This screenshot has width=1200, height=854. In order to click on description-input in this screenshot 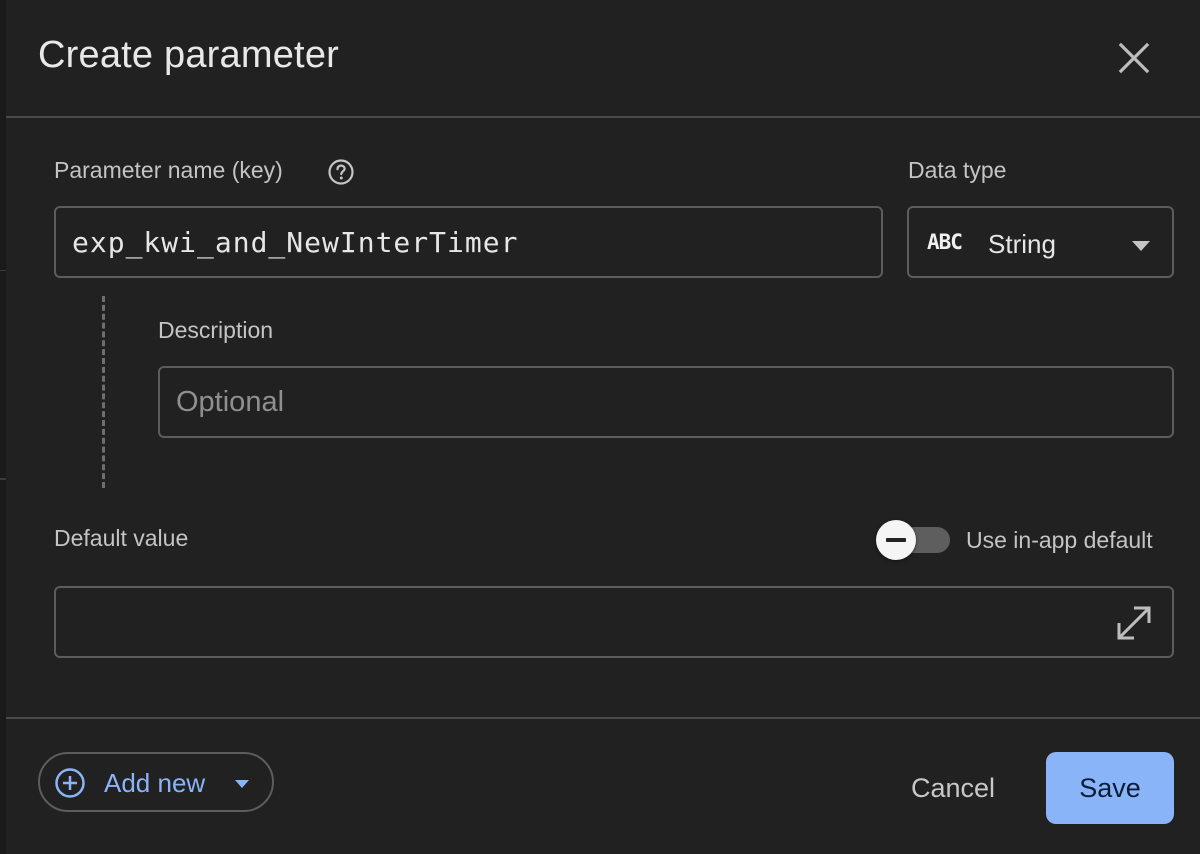, I will do `click(666, 402)`.